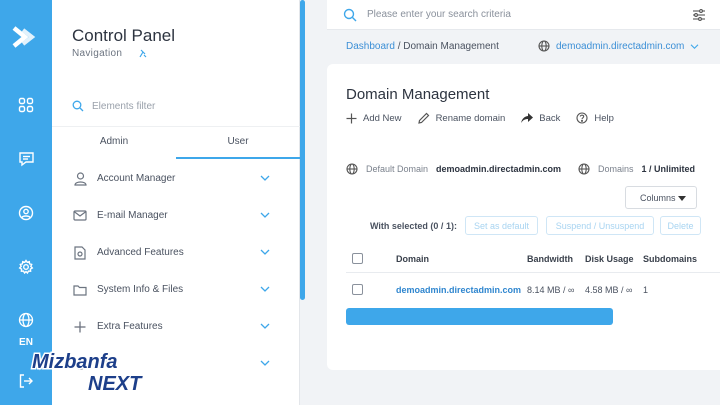 The height and width of the screenshot is (405, 720). Describe the element at coordinates (97, 53) in the screenshot. I see `panel-subtitle: Navigation` at that location.